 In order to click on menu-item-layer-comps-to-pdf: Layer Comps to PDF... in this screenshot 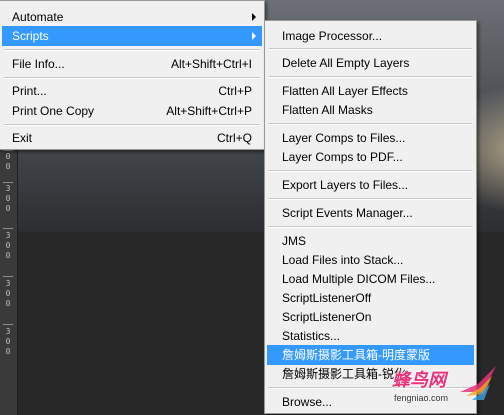, I will do `click(370, 157)`.